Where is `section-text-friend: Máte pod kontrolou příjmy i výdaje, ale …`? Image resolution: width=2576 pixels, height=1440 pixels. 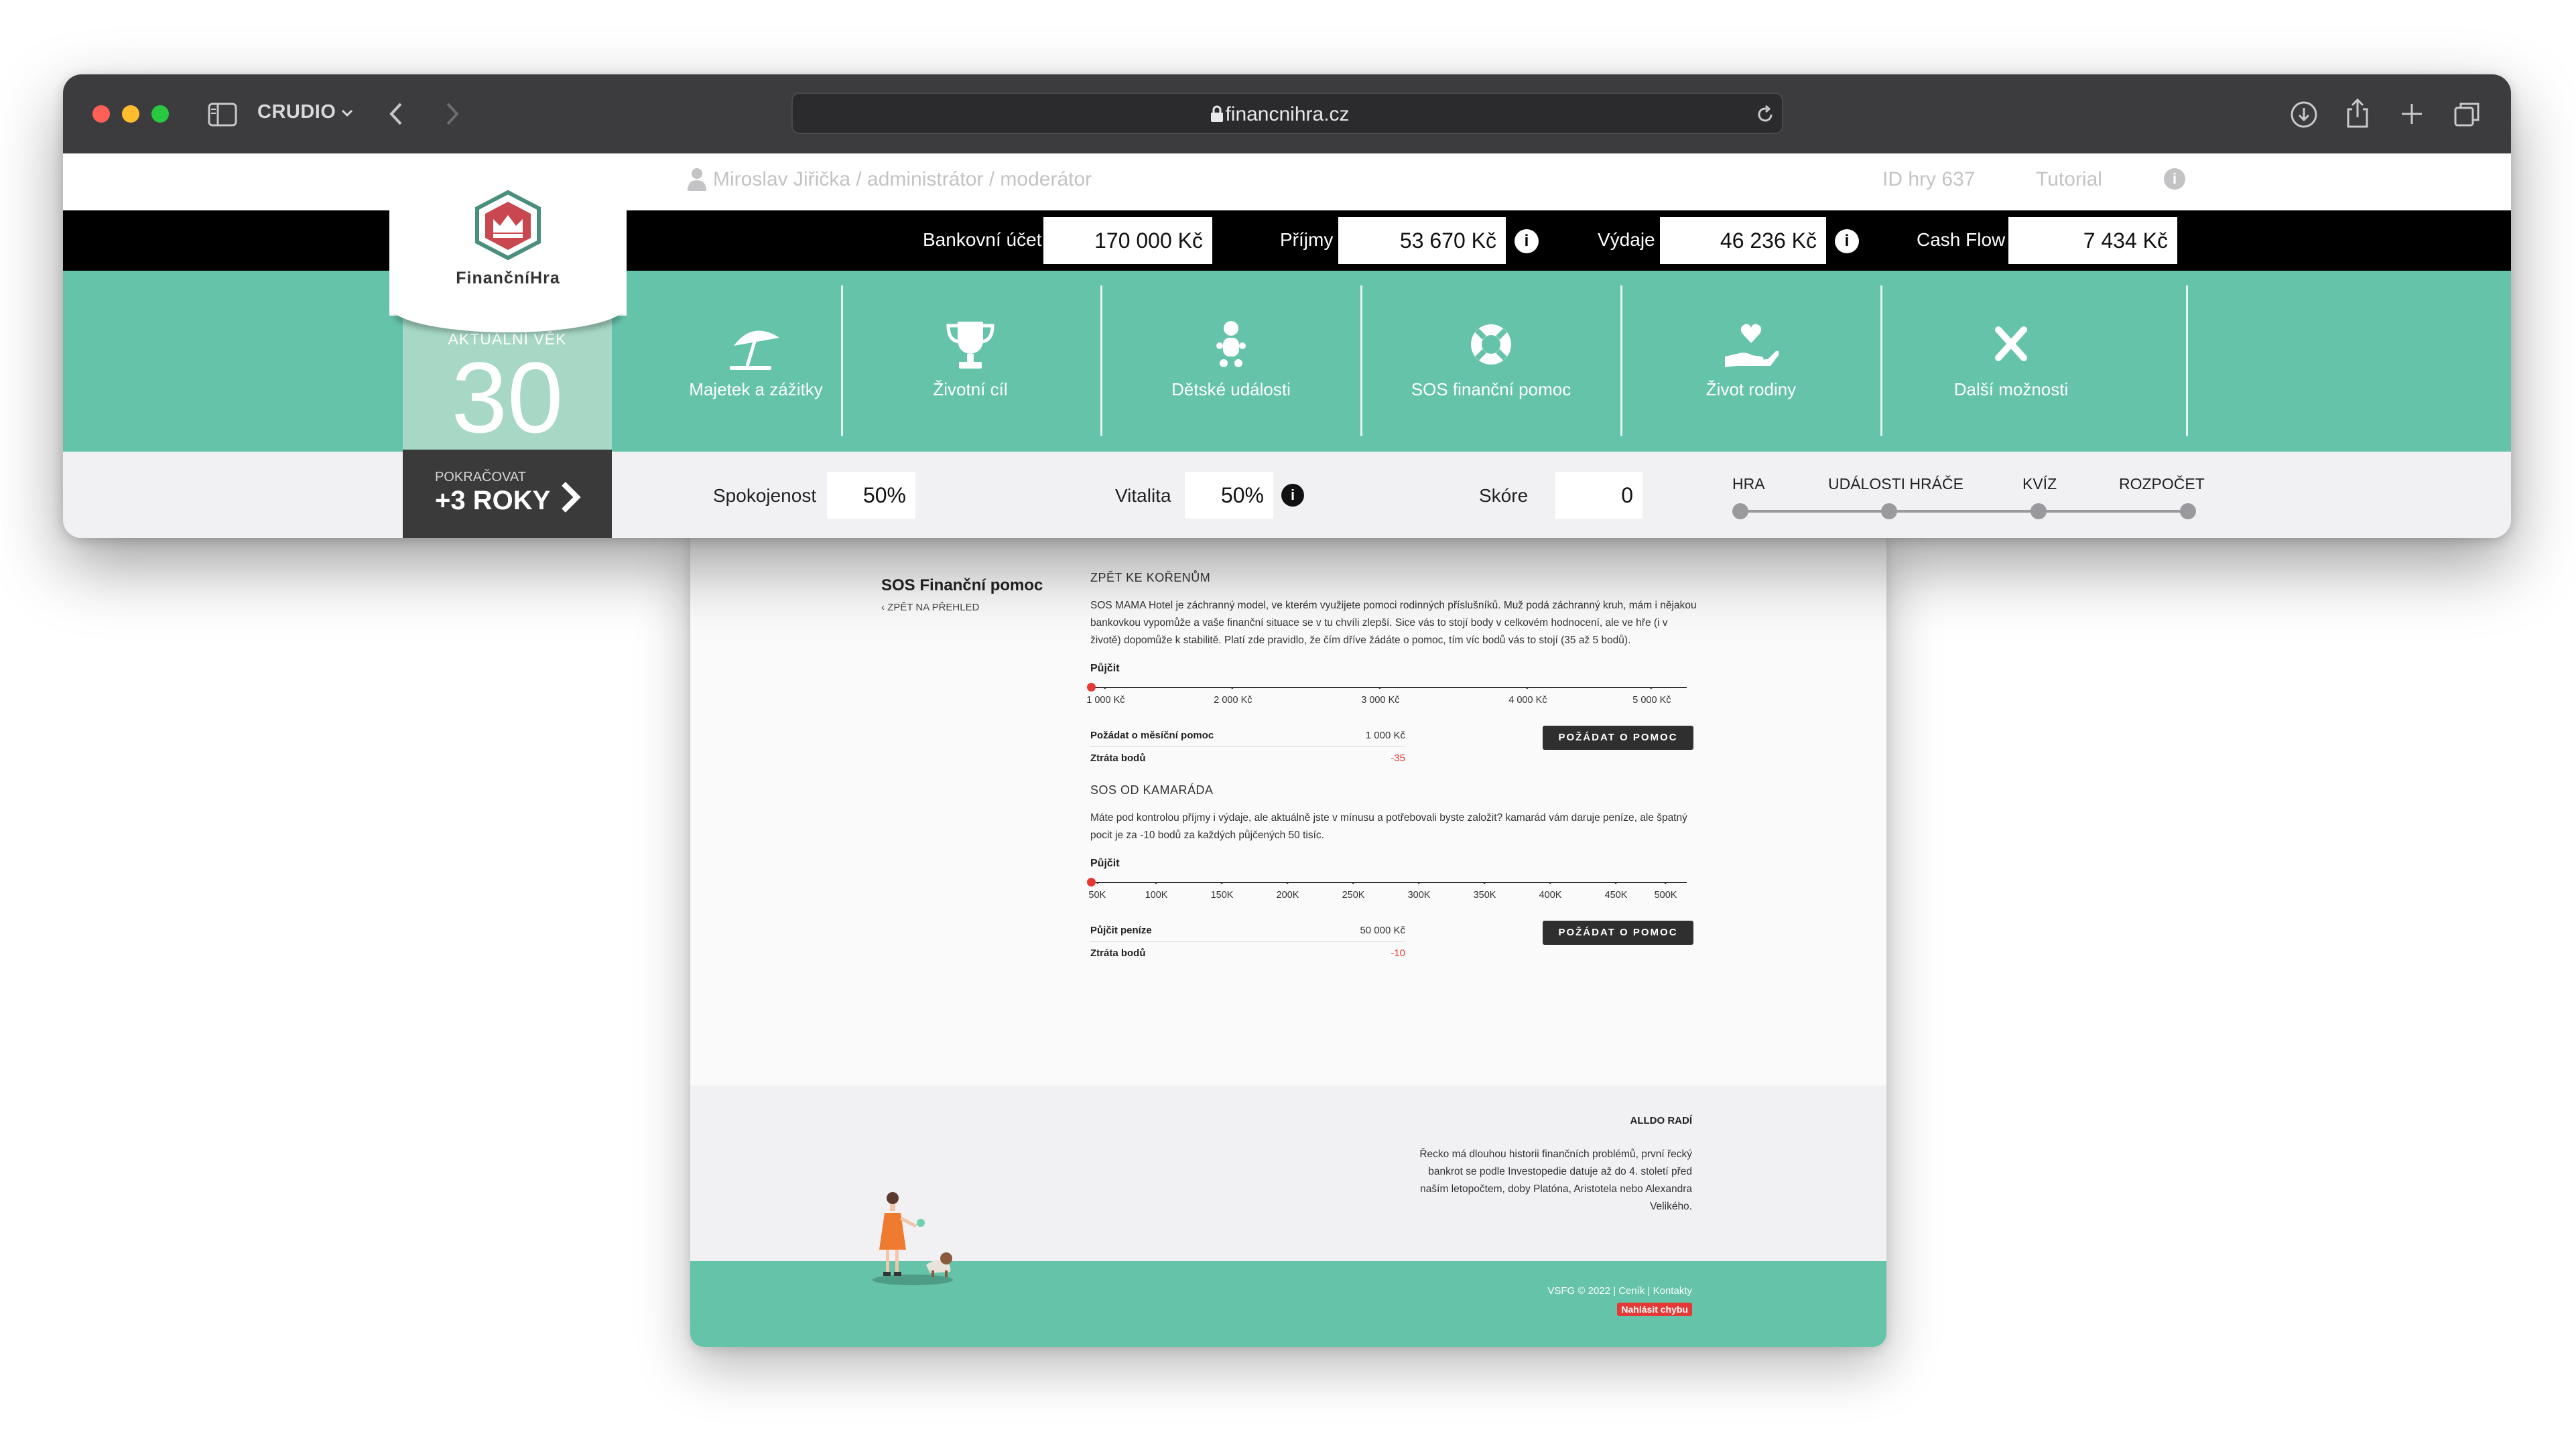 section-text-friend: Máte pod kontrolou příjmy i výdaje, ale … is located at coordinates (1388, 827).